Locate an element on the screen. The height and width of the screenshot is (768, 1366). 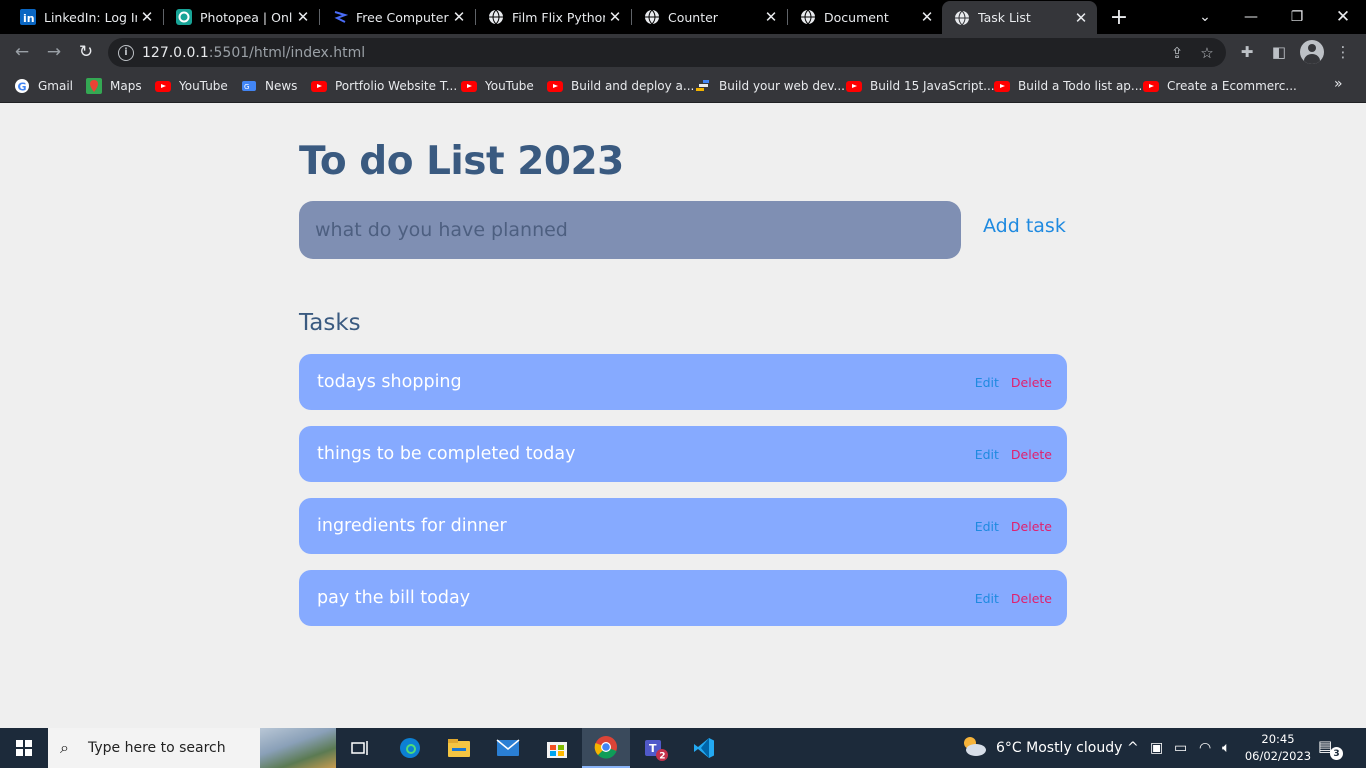
store-icon is located at coordinates (557, 748).